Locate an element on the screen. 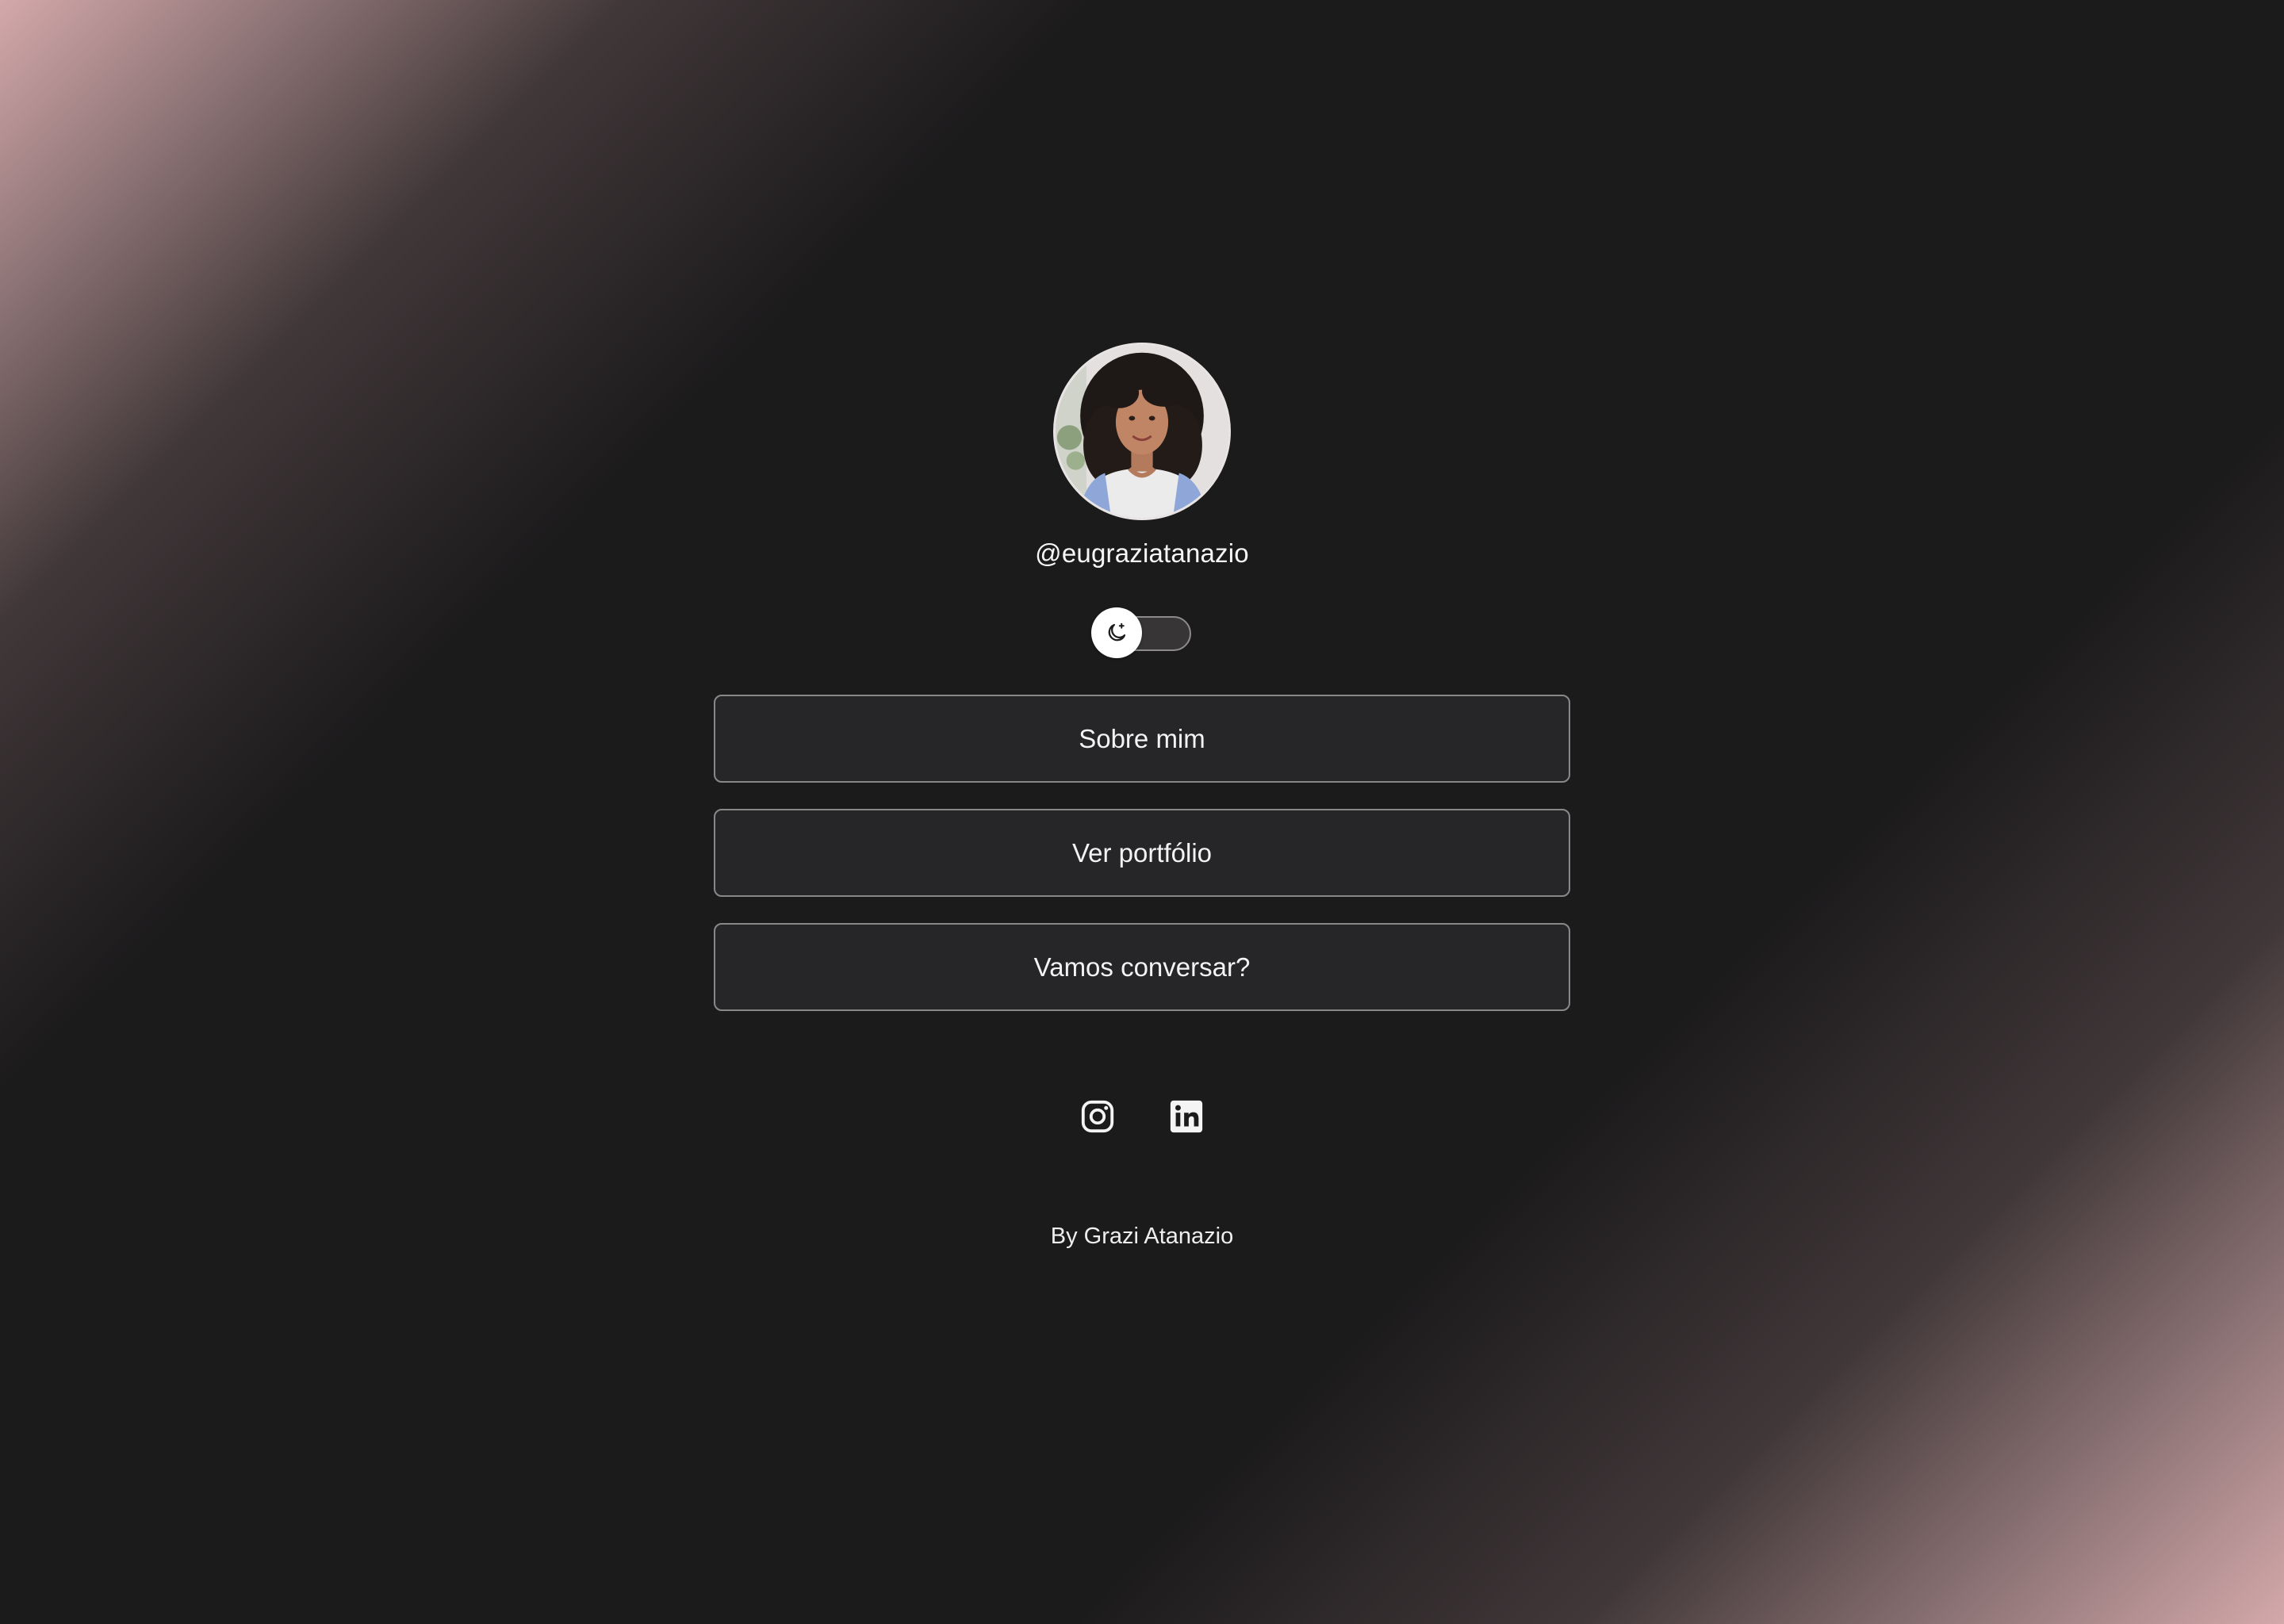 This screenshot has height=1624, width=2284. portfolio-button: Ver portfólio is located at coordinates (1142, 853).